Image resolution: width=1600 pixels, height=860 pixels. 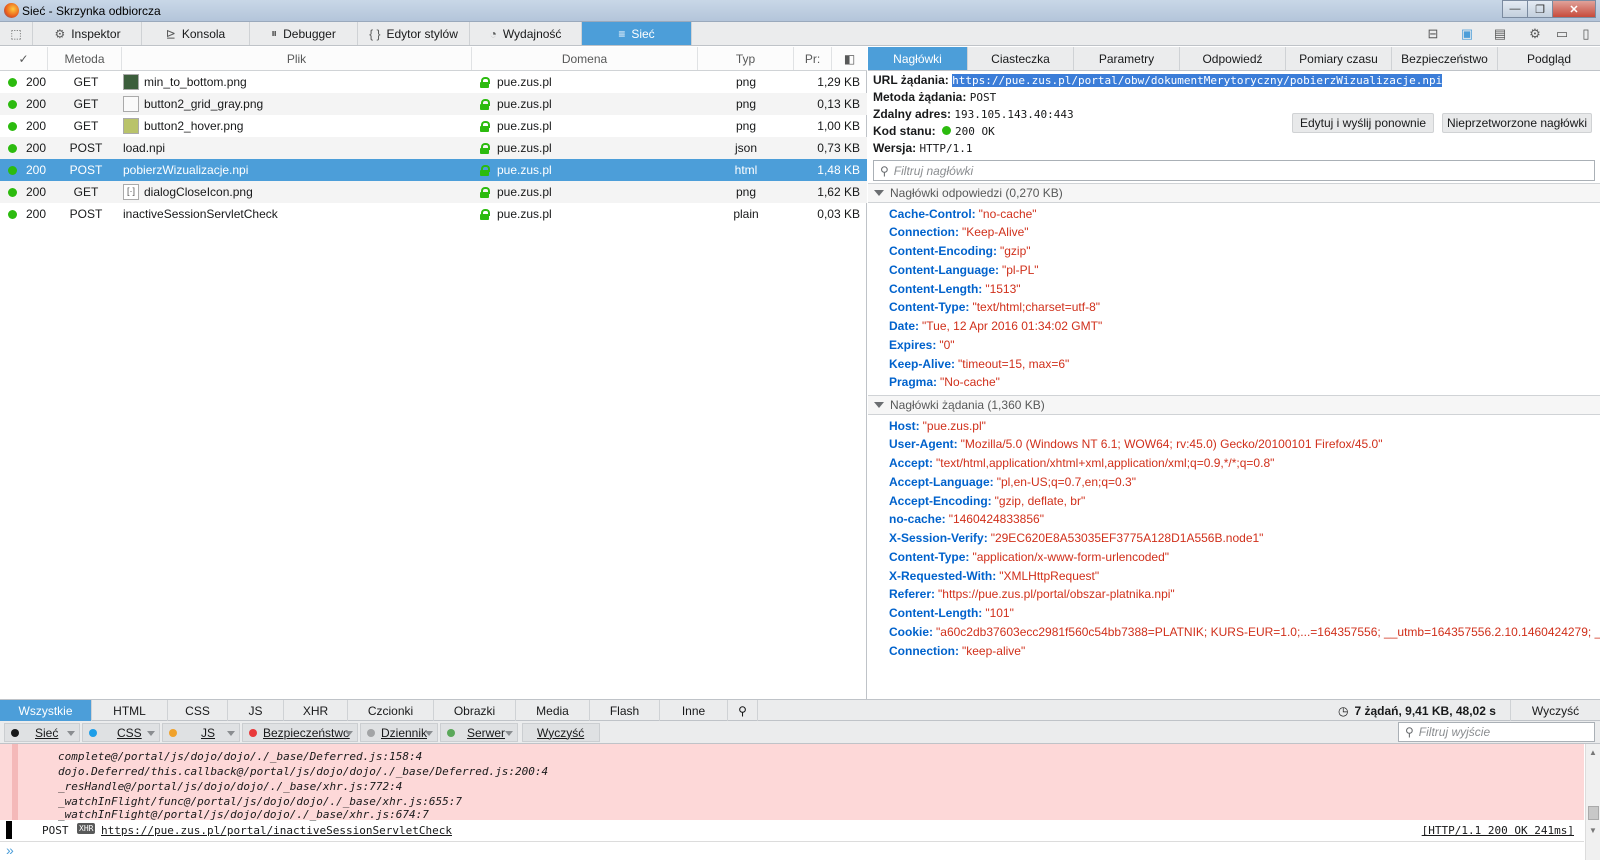 What do you see at coordinates (479, 732) in the screenshot?
I see `console-filter-server: Serwer` at bounding box center [479, 732].